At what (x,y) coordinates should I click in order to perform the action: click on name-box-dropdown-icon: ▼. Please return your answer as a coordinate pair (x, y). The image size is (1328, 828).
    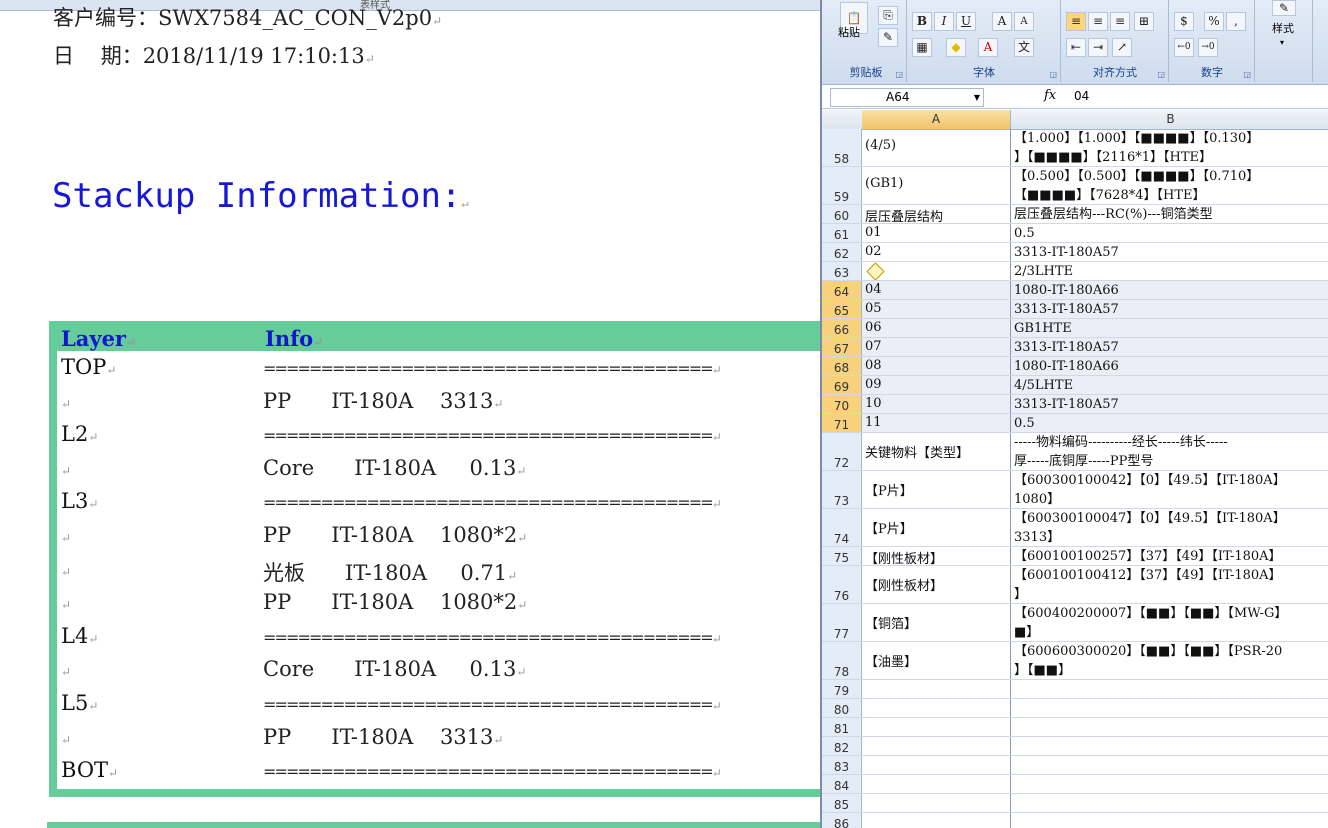
    Looking at the image, I should click on (977, 97).